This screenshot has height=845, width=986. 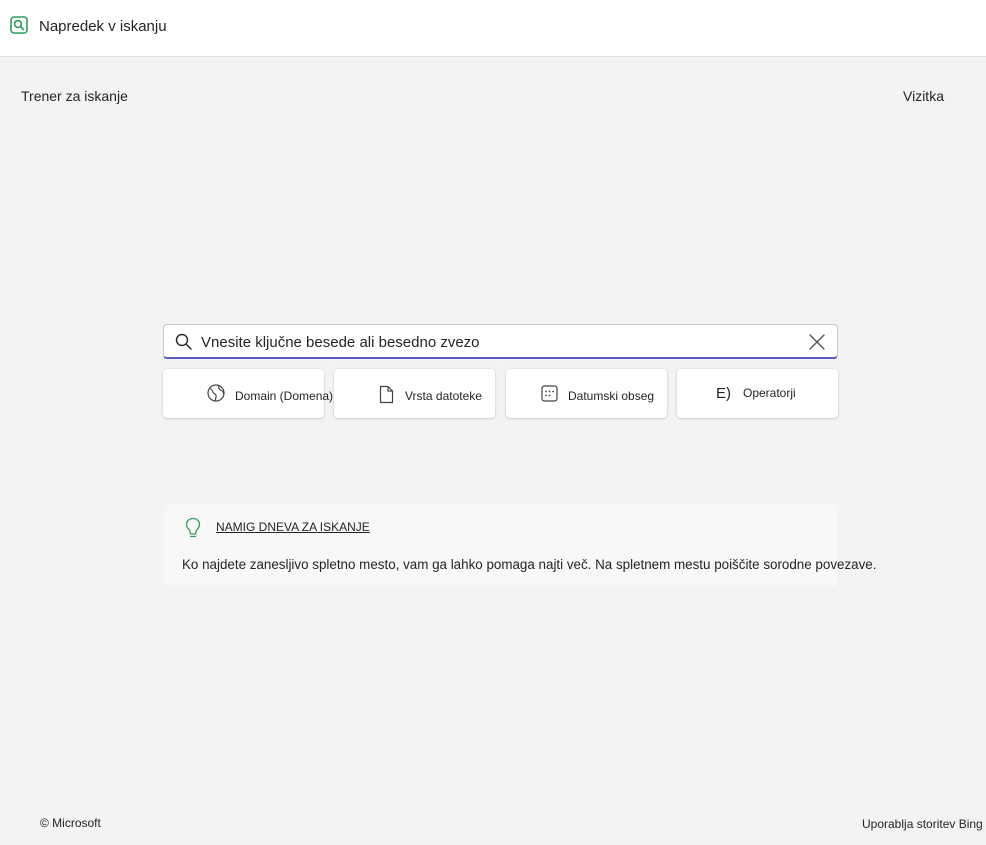 What do you see at coordinates (193, 527) in the screenshot?
I see `lightbulb-icon` at bounding box center [193, 527].